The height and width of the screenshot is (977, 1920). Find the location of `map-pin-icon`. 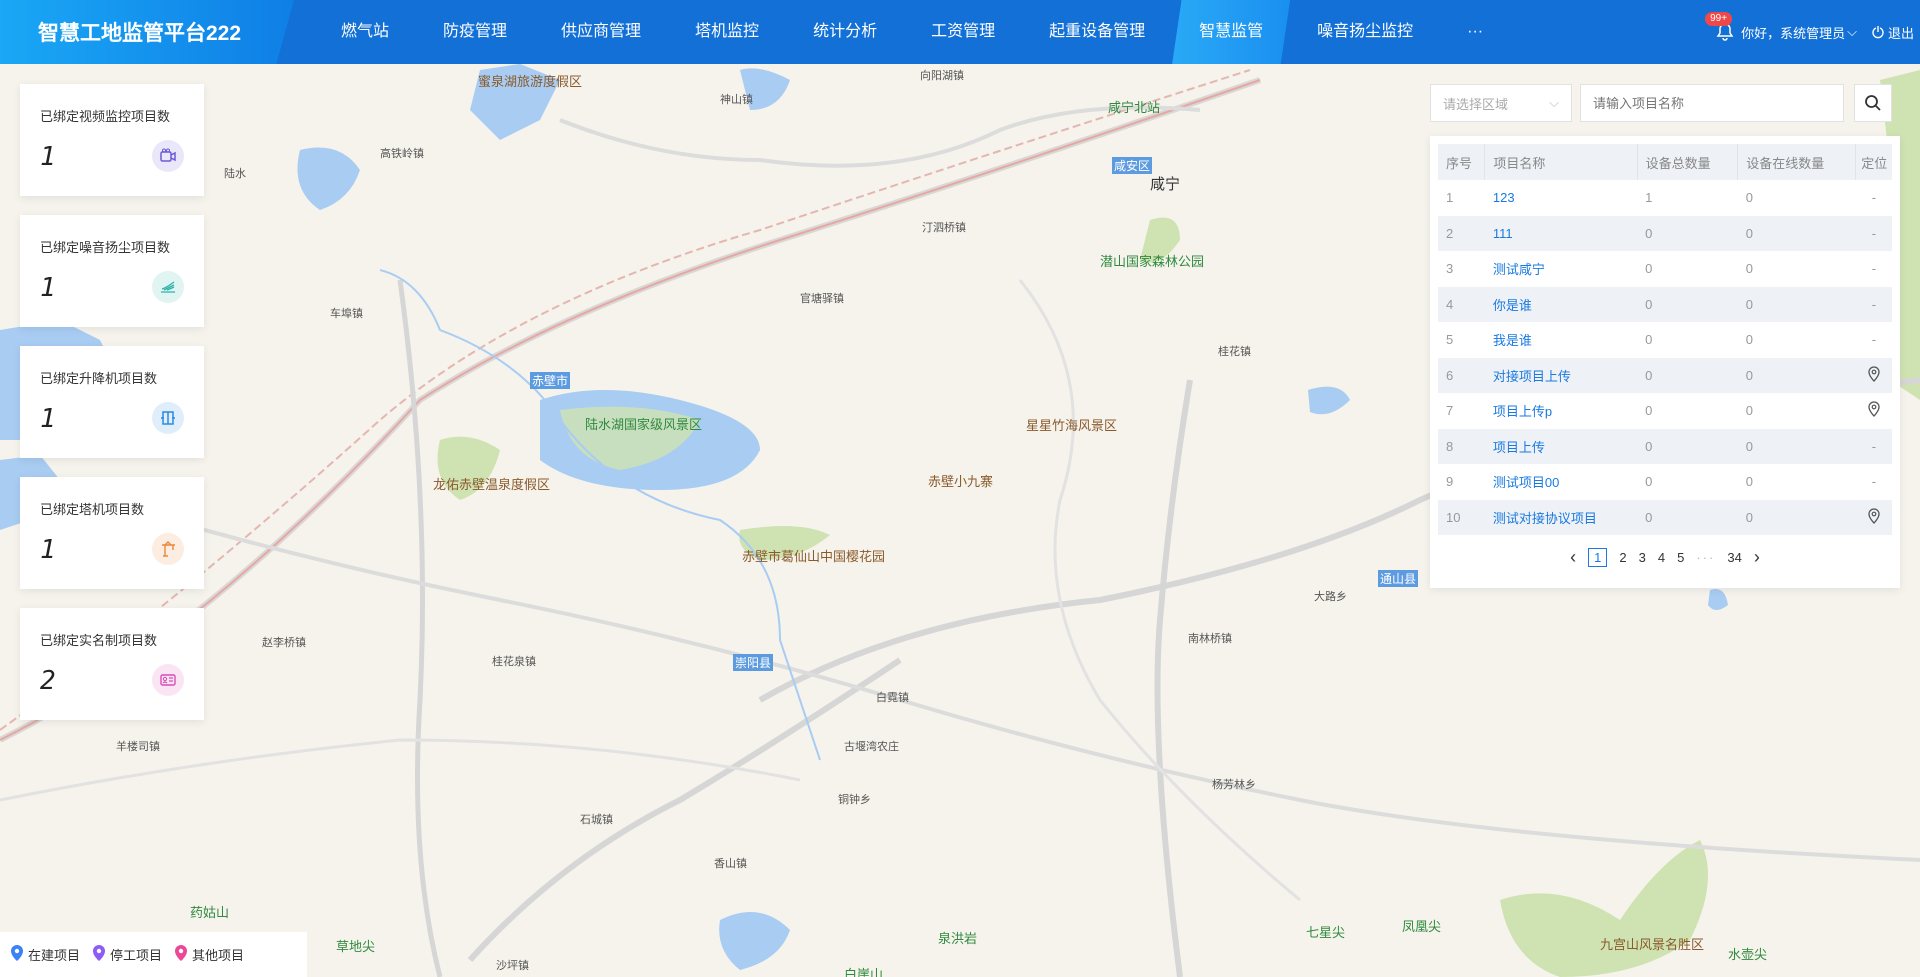

map-pin-icon is located at coordinates (183, 954).